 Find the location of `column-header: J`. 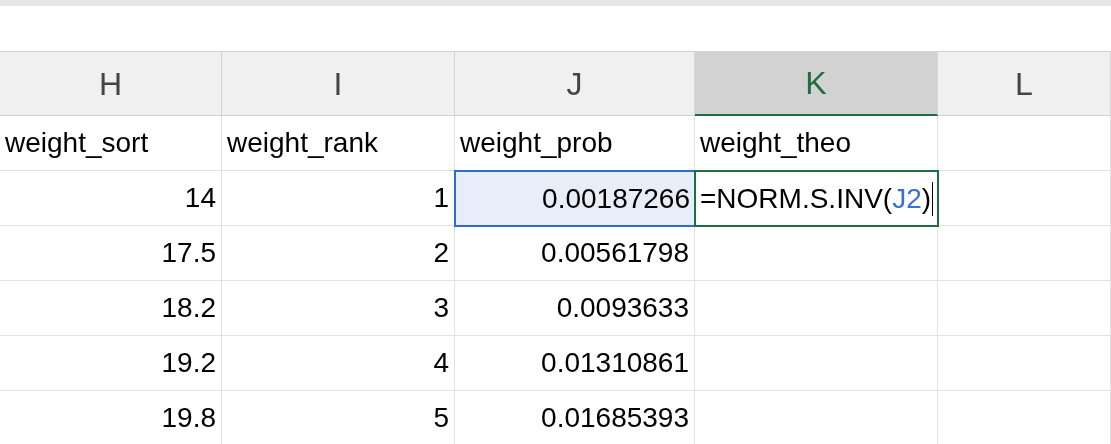

column-header: J is located at coordinates (575, 84).